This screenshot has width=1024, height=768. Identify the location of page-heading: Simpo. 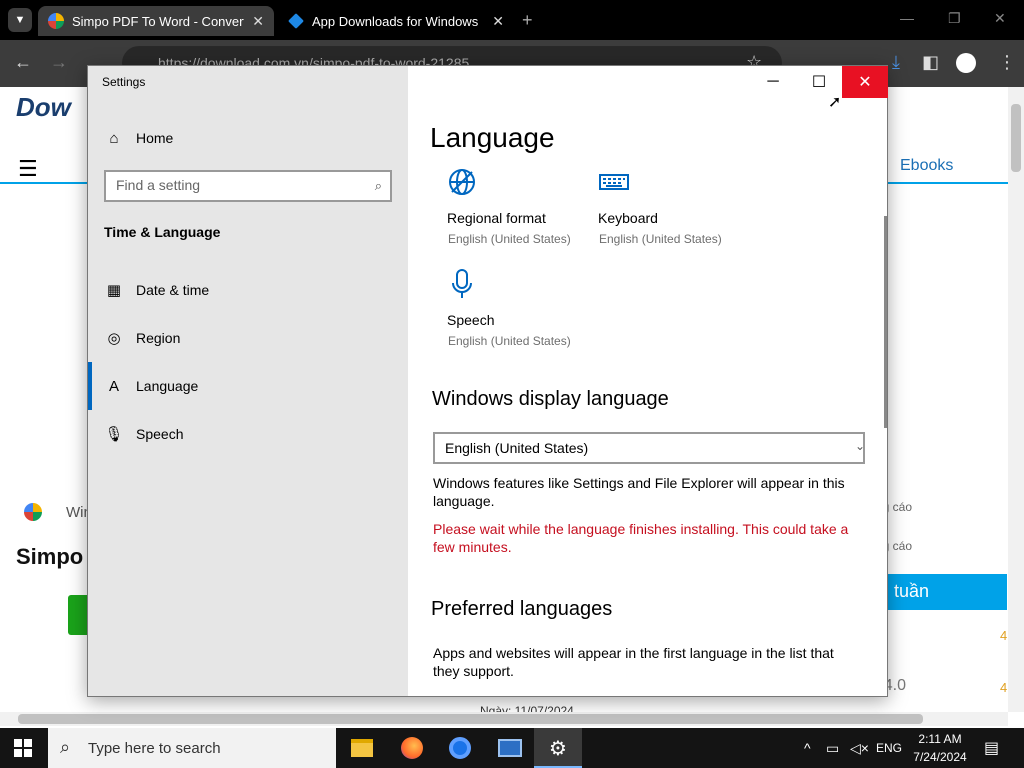
(50, 556).